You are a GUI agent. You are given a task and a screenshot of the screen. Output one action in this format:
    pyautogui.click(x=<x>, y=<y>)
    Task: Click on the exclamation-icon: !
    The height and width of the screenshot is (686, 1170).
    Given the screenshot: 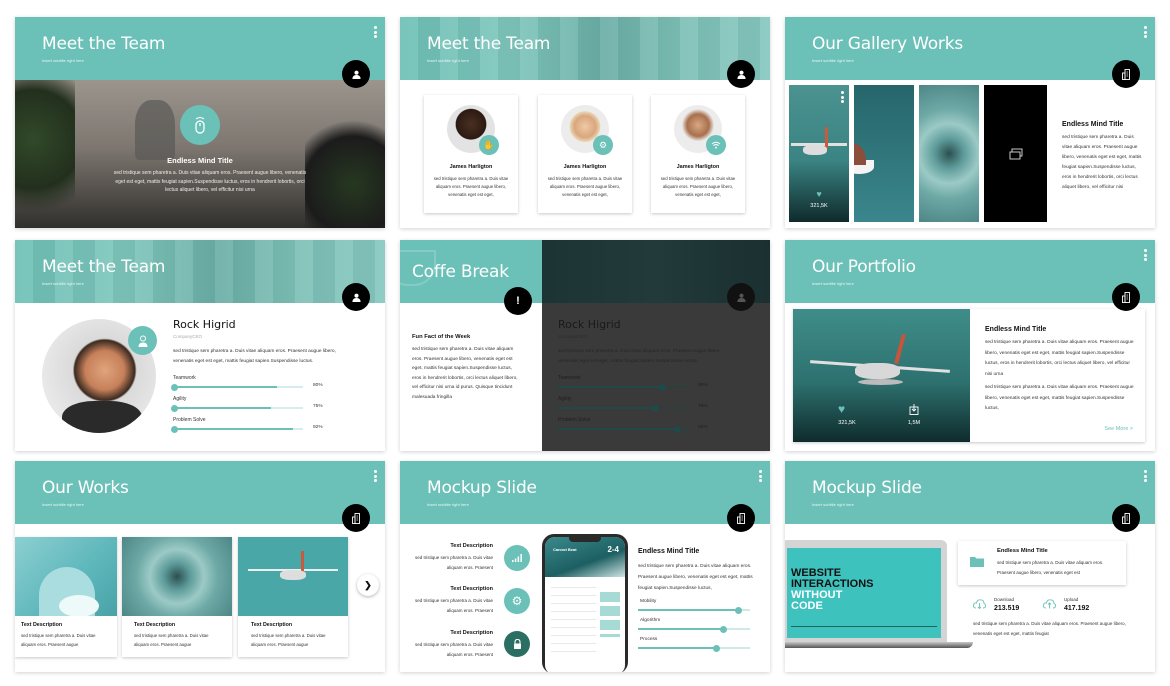 What is the action you would take?
    pyautogui.click(x=518, y=301)
    